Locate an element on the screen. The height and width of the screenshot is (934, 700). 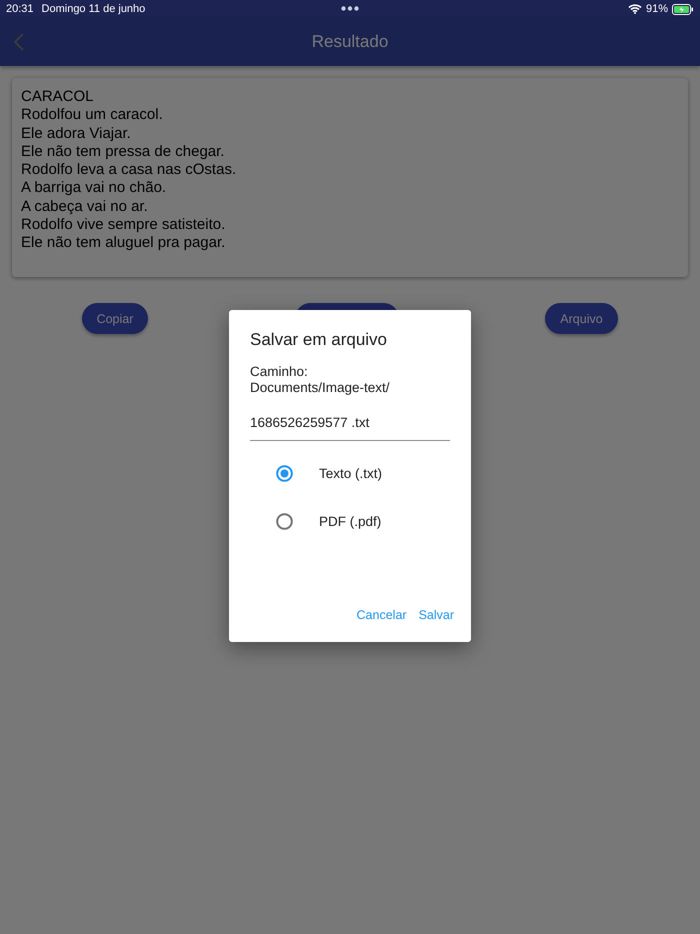
status-time: 20:31 is located at coordinates (20, 9).